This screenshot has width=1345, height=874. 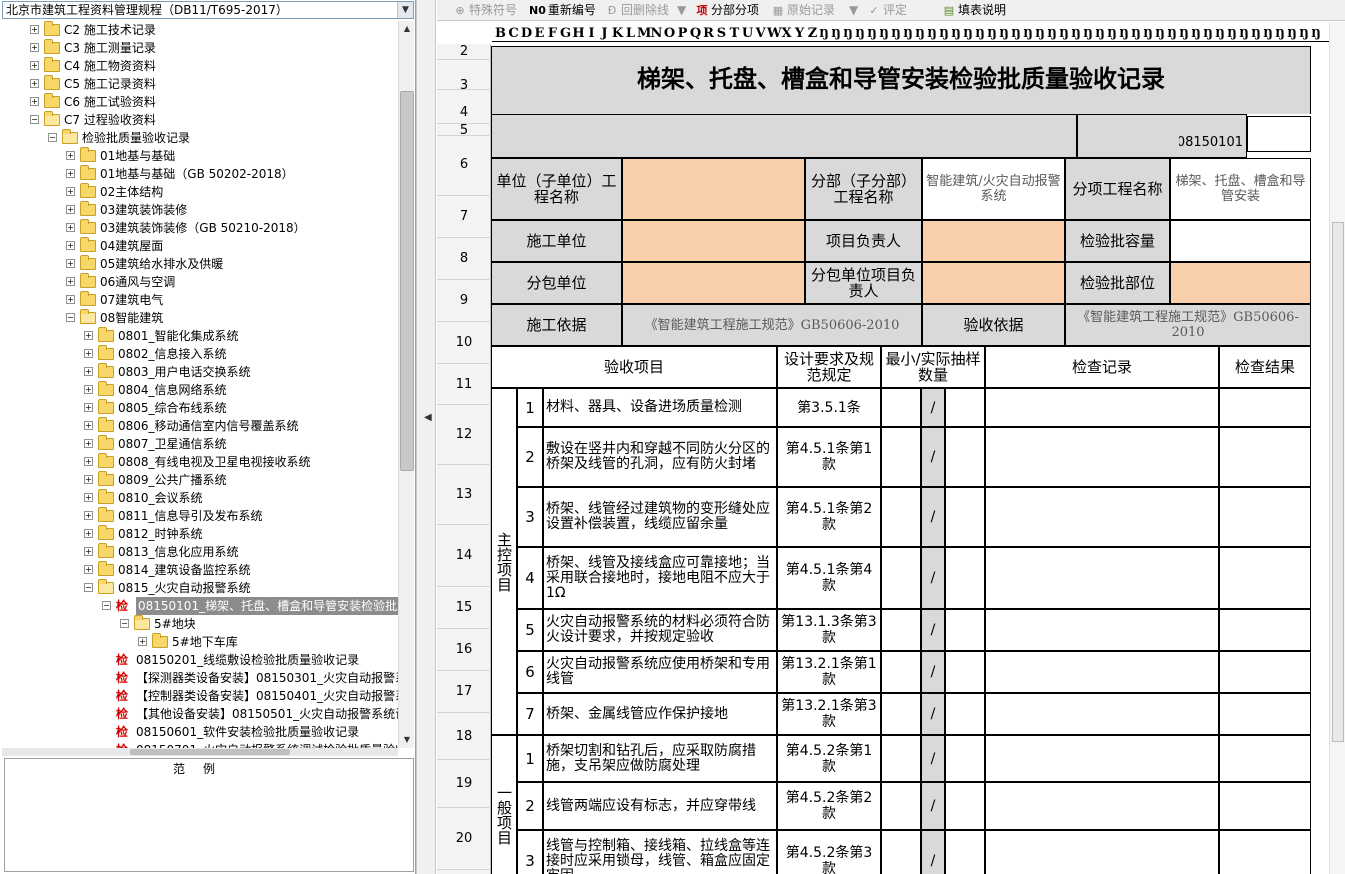 What do you see at coordinates (682, 33) in the screenshot?
I see `column-letter: P` at bounding box center [682, 33].